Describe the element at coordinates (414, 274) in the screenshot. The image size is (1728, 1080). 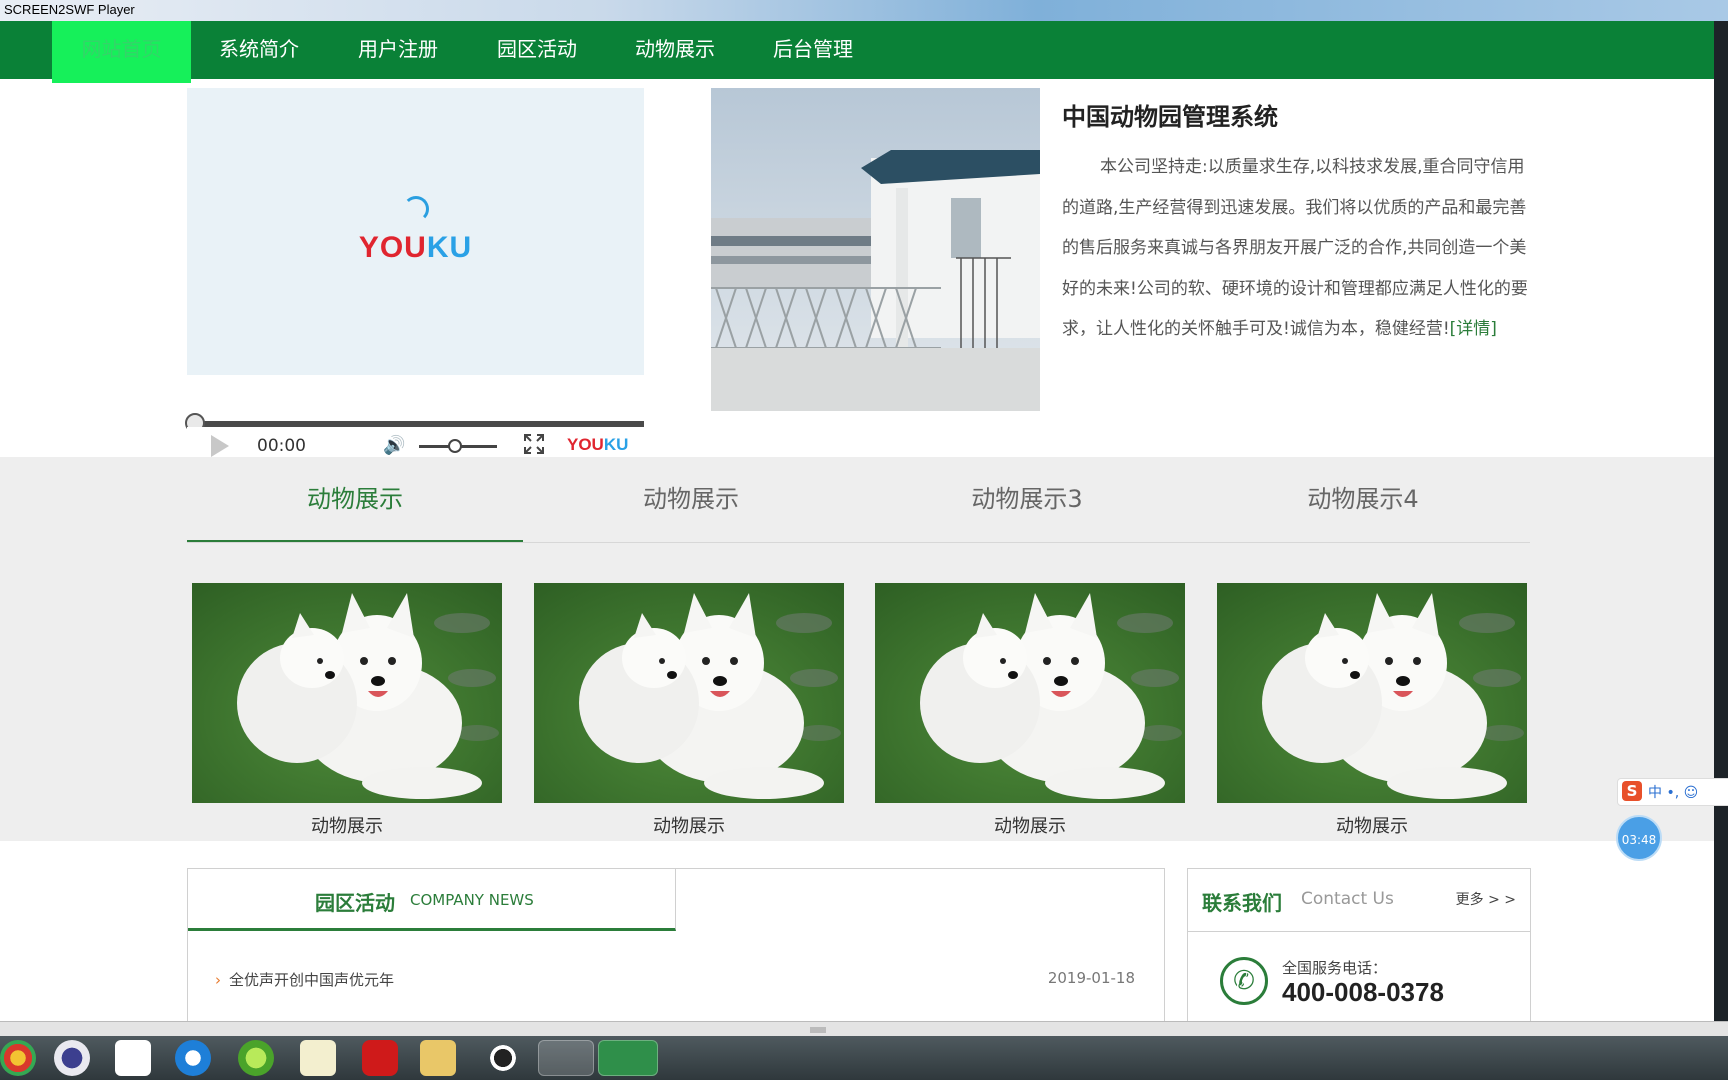
I see `video-player: YOUKU 00:00 🔊 YOUKU` at that location.